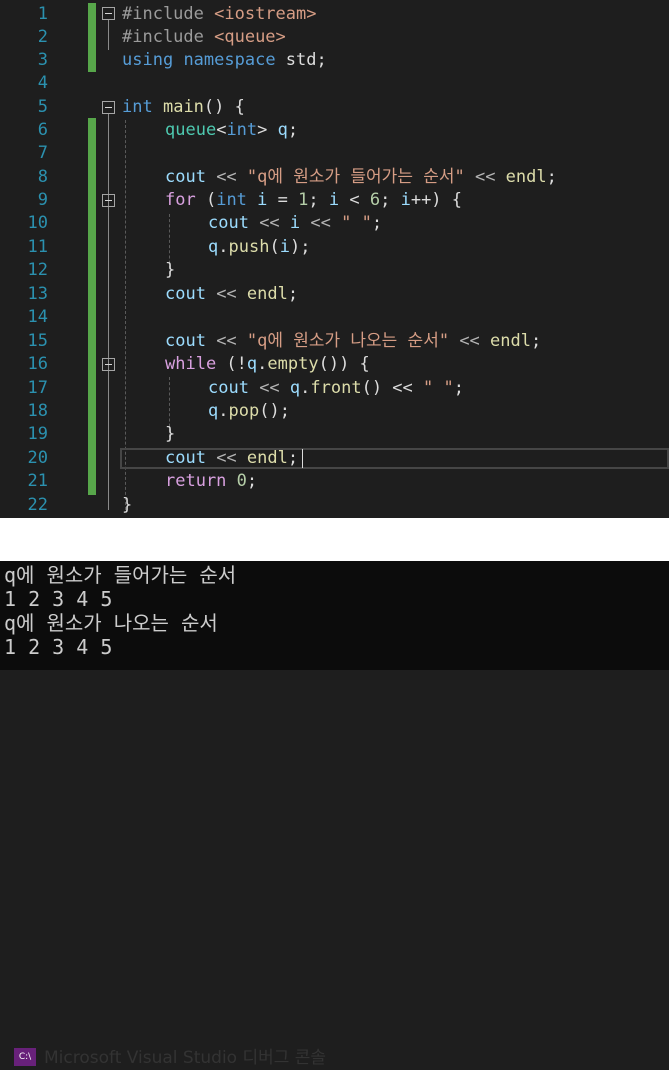 This screenshot has height=1070, width=669. What do you see at coordinates (334, 107) in the screenshot?
I see `code-line-5: 5 int main() {` at bounding box center [334, 107].